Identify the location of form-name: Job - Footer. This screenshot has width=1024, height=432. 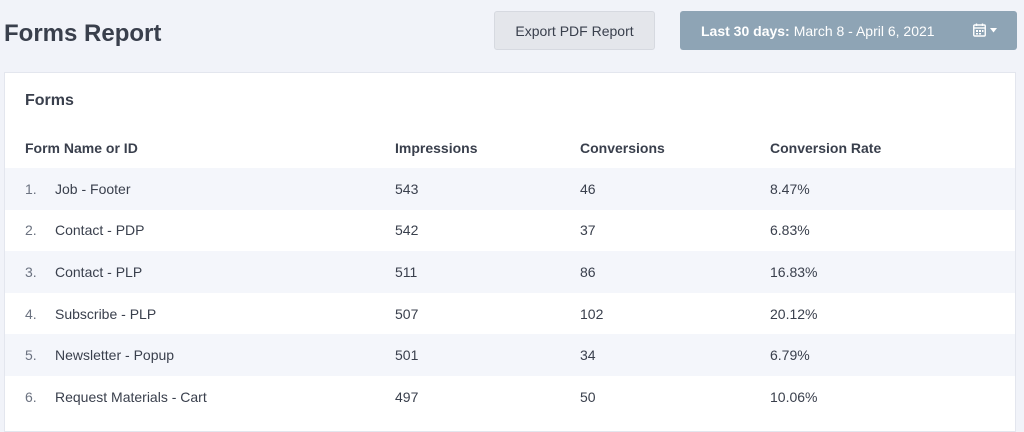
(93, 188).